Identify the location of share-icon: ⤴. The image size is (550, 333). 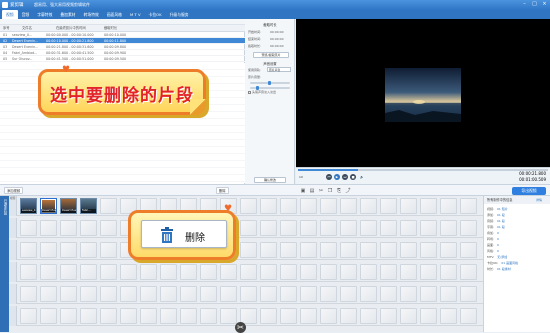
(348, 191).